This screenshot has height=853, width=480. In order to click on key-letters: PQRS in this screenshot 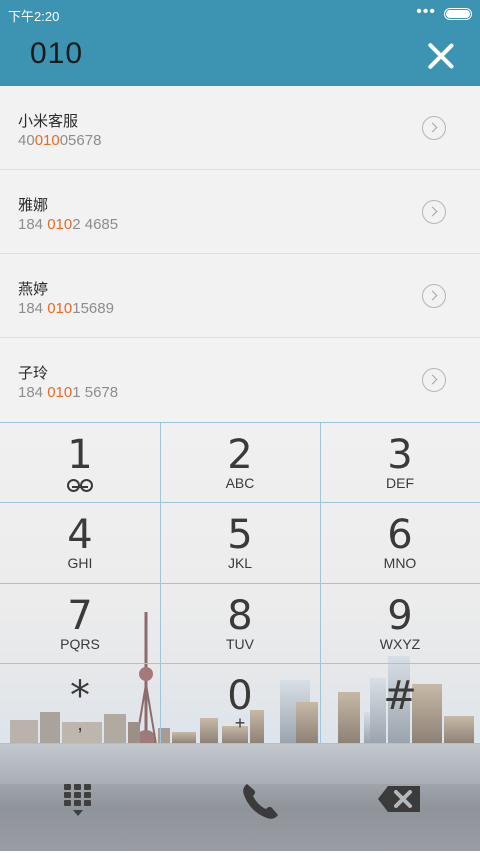, I will do `click(80, 644)`.